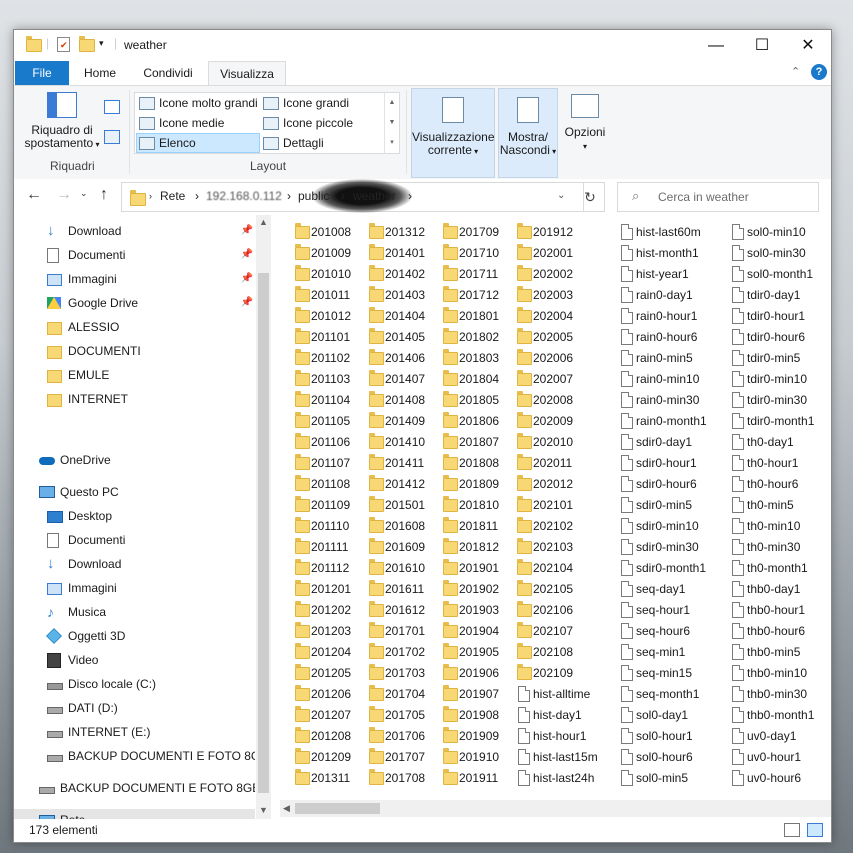  Describe the element at coordinates (770, 442) in the screenshot. I see `item-name: th0-day1` at that location.